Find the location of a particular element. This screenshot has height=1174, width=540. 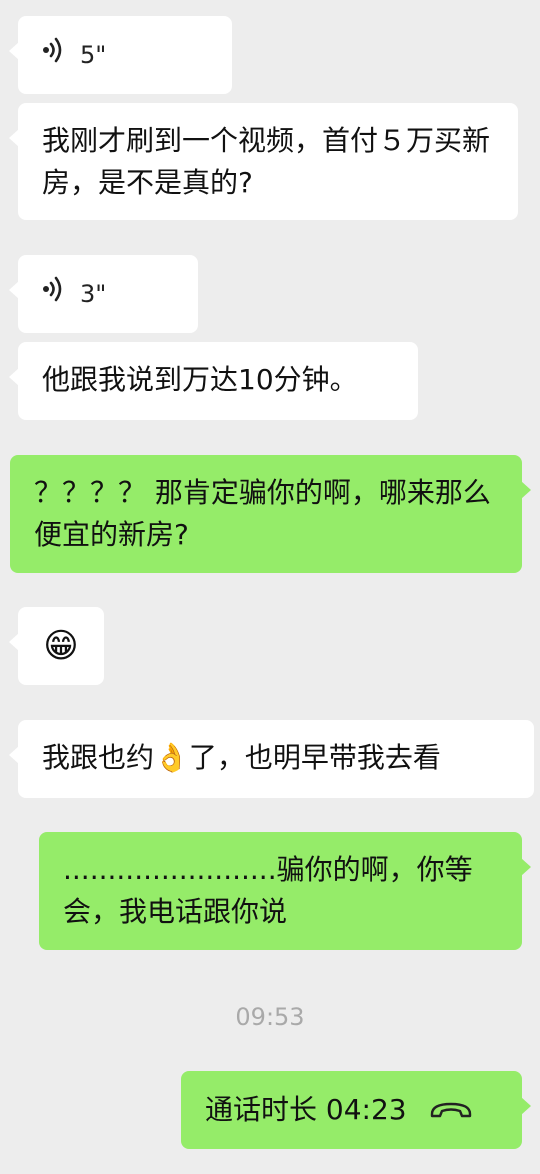

message-bubble: ........................骗你的啊，你等会，我电话跟你说 is located at coordinates (285, 891).